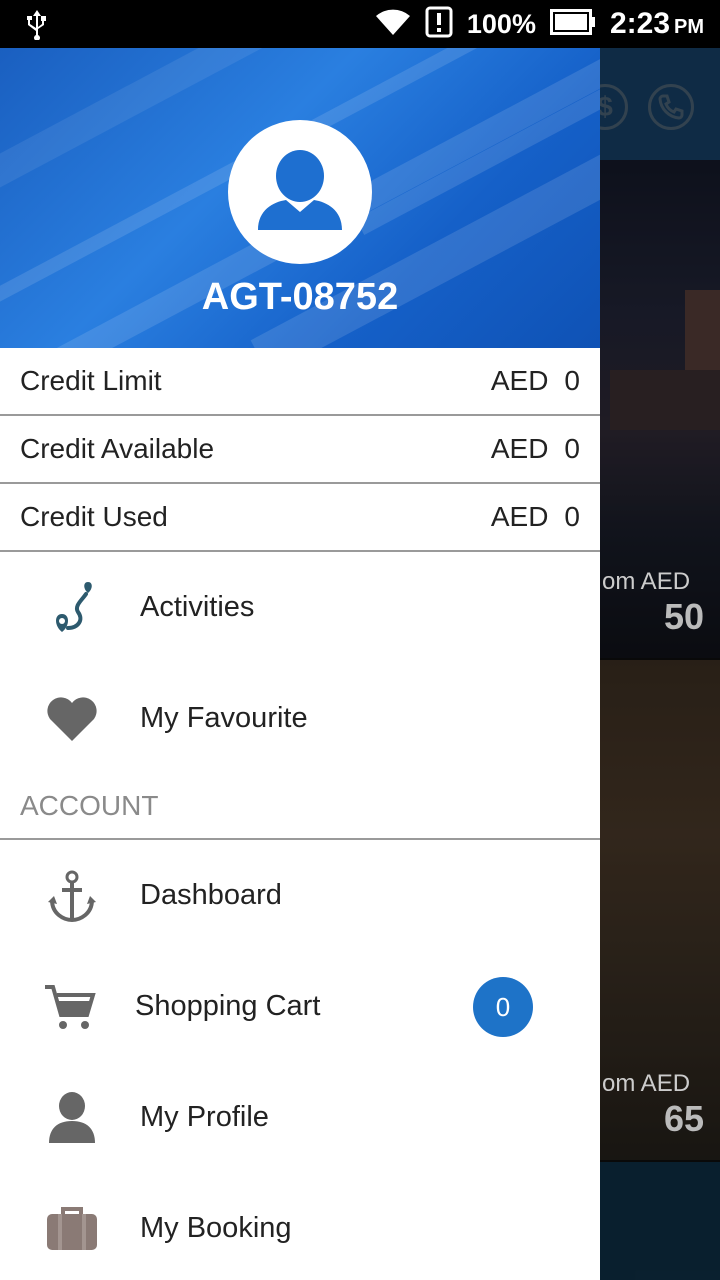  I want to click on menu-item-shopping-cart: Shopping Cart 0, so click(300, 1006).